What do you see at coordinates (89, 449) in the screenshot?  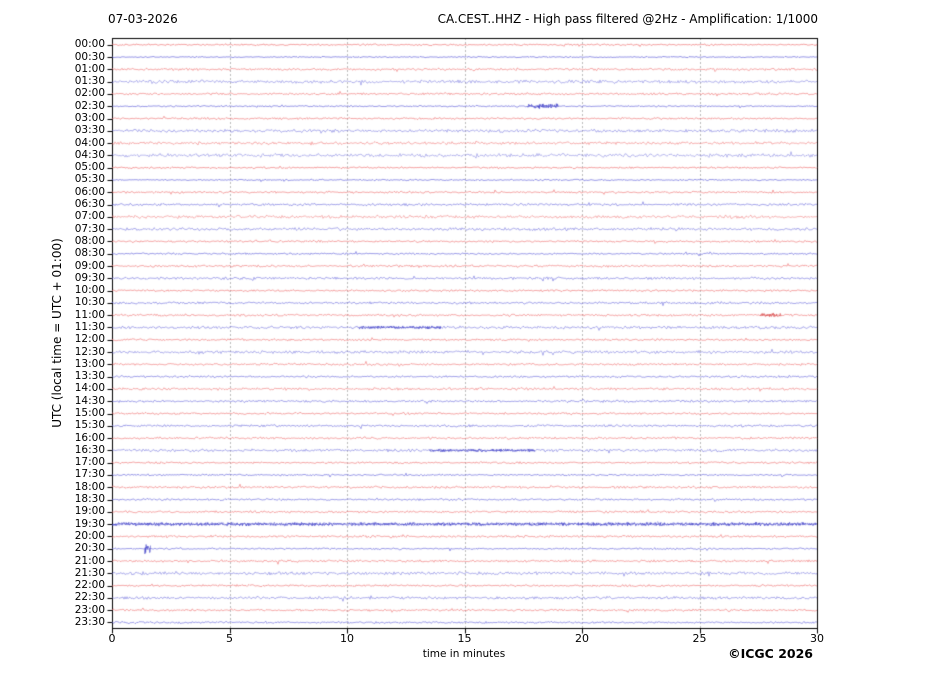 I see `y-tick-label: 16:30` at bounding box center [89, 449].